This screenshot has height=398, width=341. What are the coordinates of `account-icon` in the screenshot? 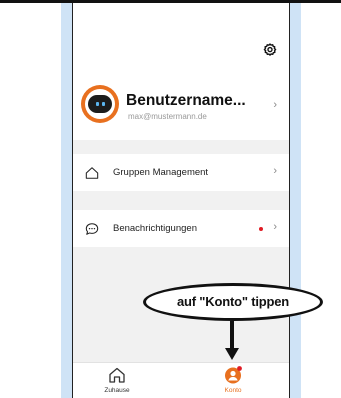 It's located at (233, 375).